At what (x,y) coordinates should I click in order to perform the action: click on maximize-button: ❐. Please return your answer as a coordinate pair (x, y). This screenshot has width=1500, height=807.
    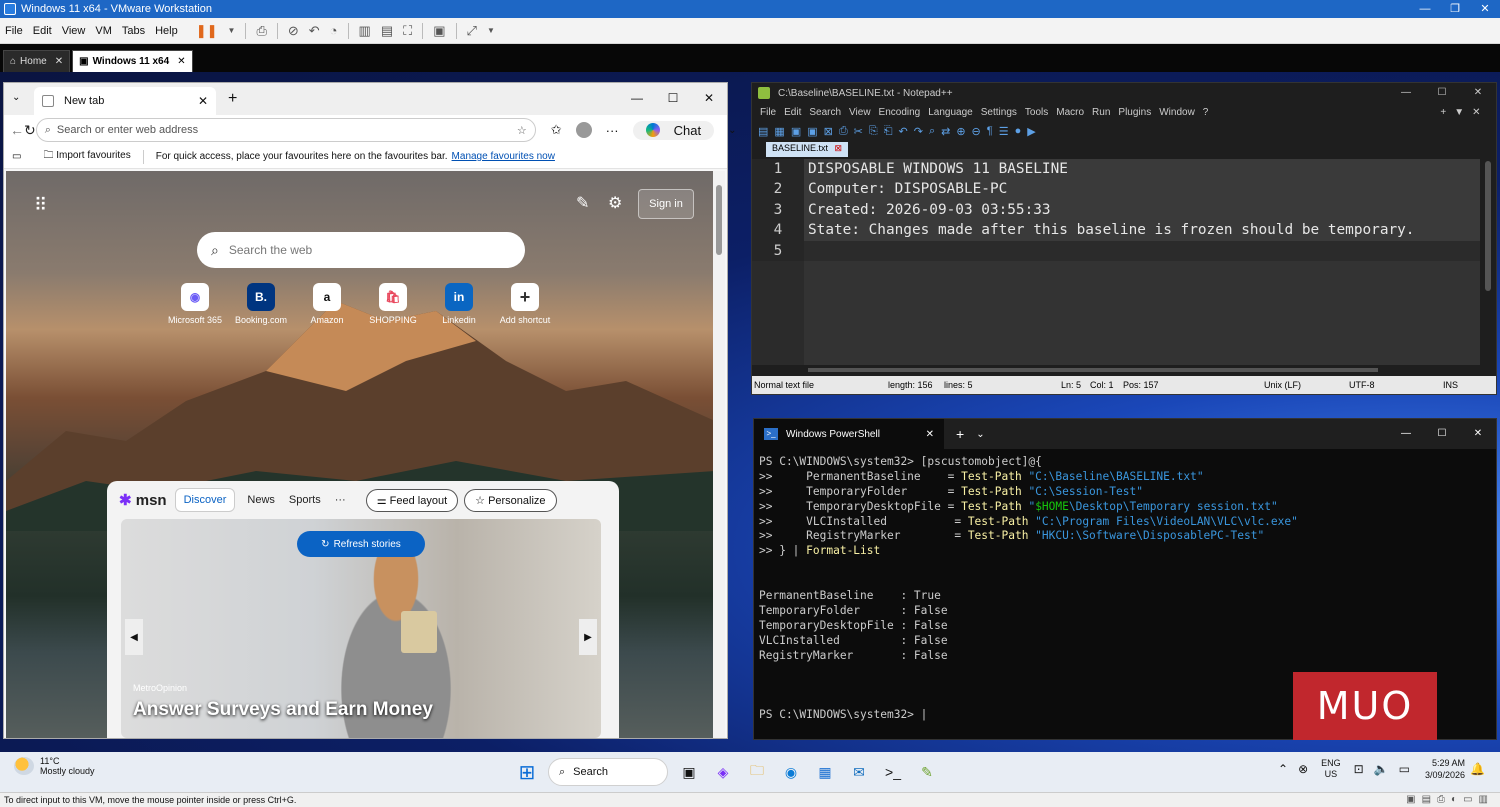
    Looking at the image, I should click on (1455, 9).